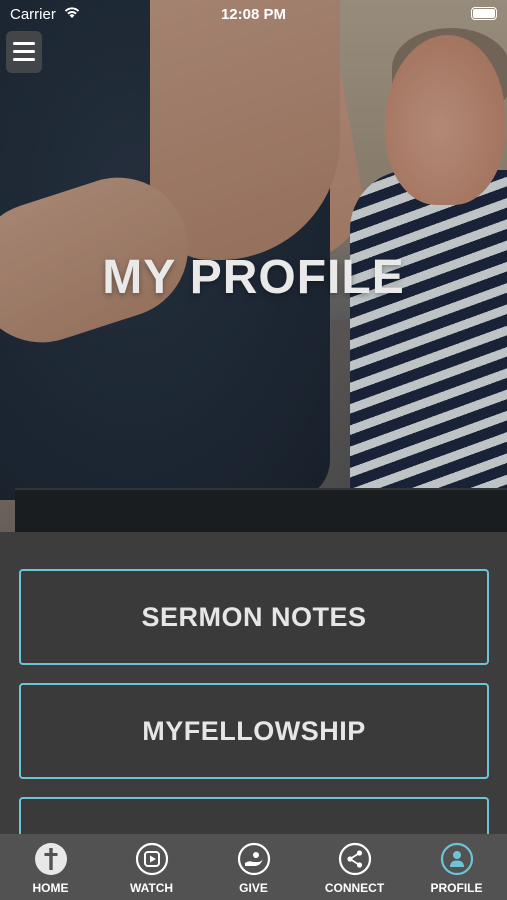 This screenshot has height=900, width=507. What do you see at coordinates (24, 43) in the screenshot?
I see `hamburger-menu-icon` at bounding box center [24, 43].